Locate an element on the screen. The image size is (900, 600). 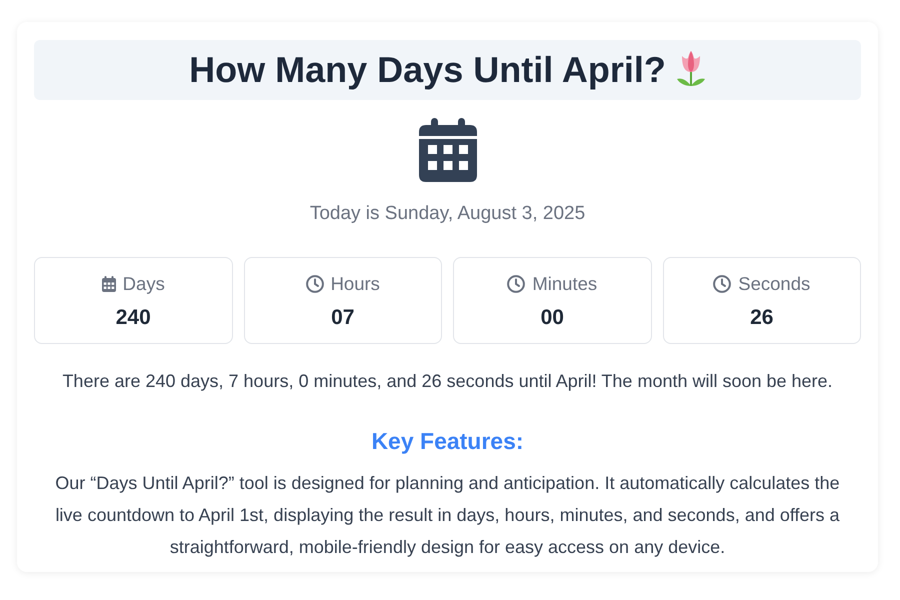
tile-value: 26 is located at coordinates (762, 318).